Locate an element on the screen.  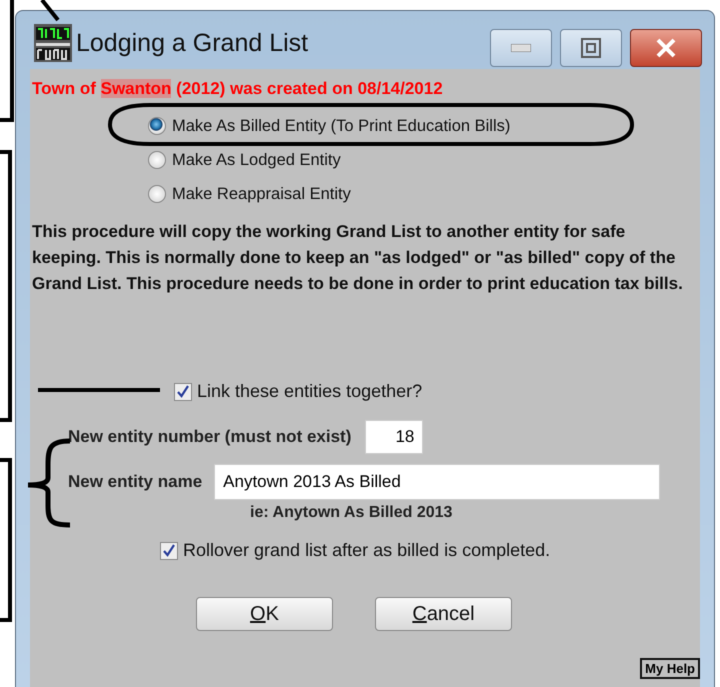
field-label: New entity number (must not exist) is located at coordinates (210, 437).